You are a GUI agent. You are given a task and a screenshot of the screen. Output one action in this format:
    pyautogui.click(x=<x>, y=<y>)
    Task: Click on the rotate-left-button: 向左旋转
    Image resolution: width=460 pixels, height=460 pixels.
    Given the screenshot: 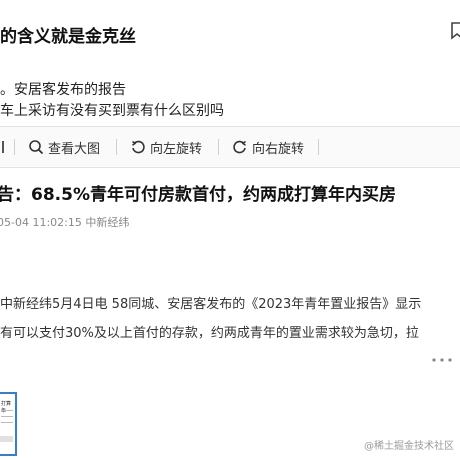 What is the action you would take?
    pyautogui.click(x=166, y=147)
    